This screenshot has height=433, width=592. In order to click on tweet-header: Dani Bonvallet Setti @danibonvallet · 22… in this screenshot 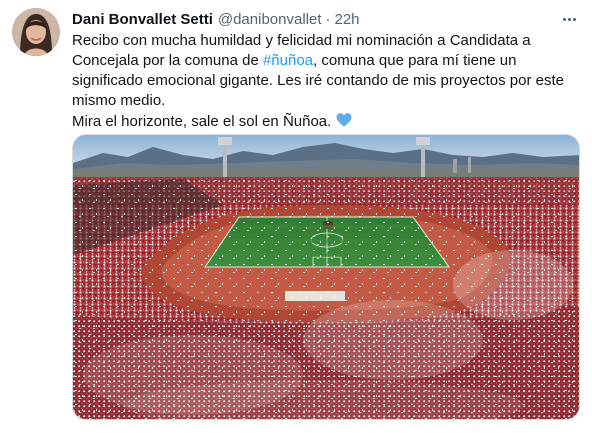, I will do `click(326, 19)`.